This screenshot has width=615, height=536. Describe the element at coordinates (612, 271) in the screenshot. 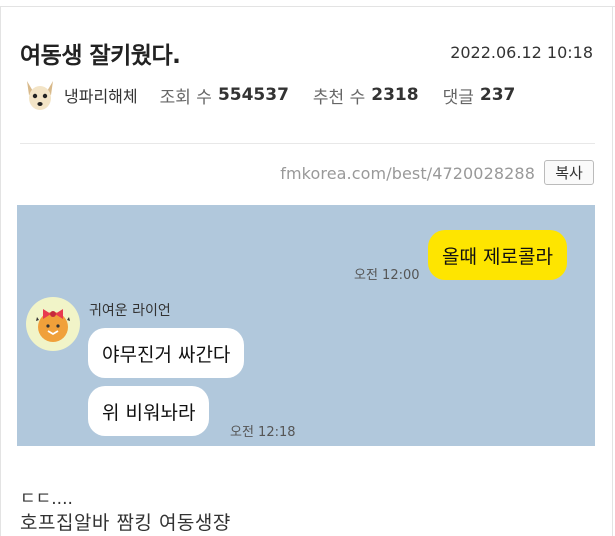

I see `page-frame-right` at that location.